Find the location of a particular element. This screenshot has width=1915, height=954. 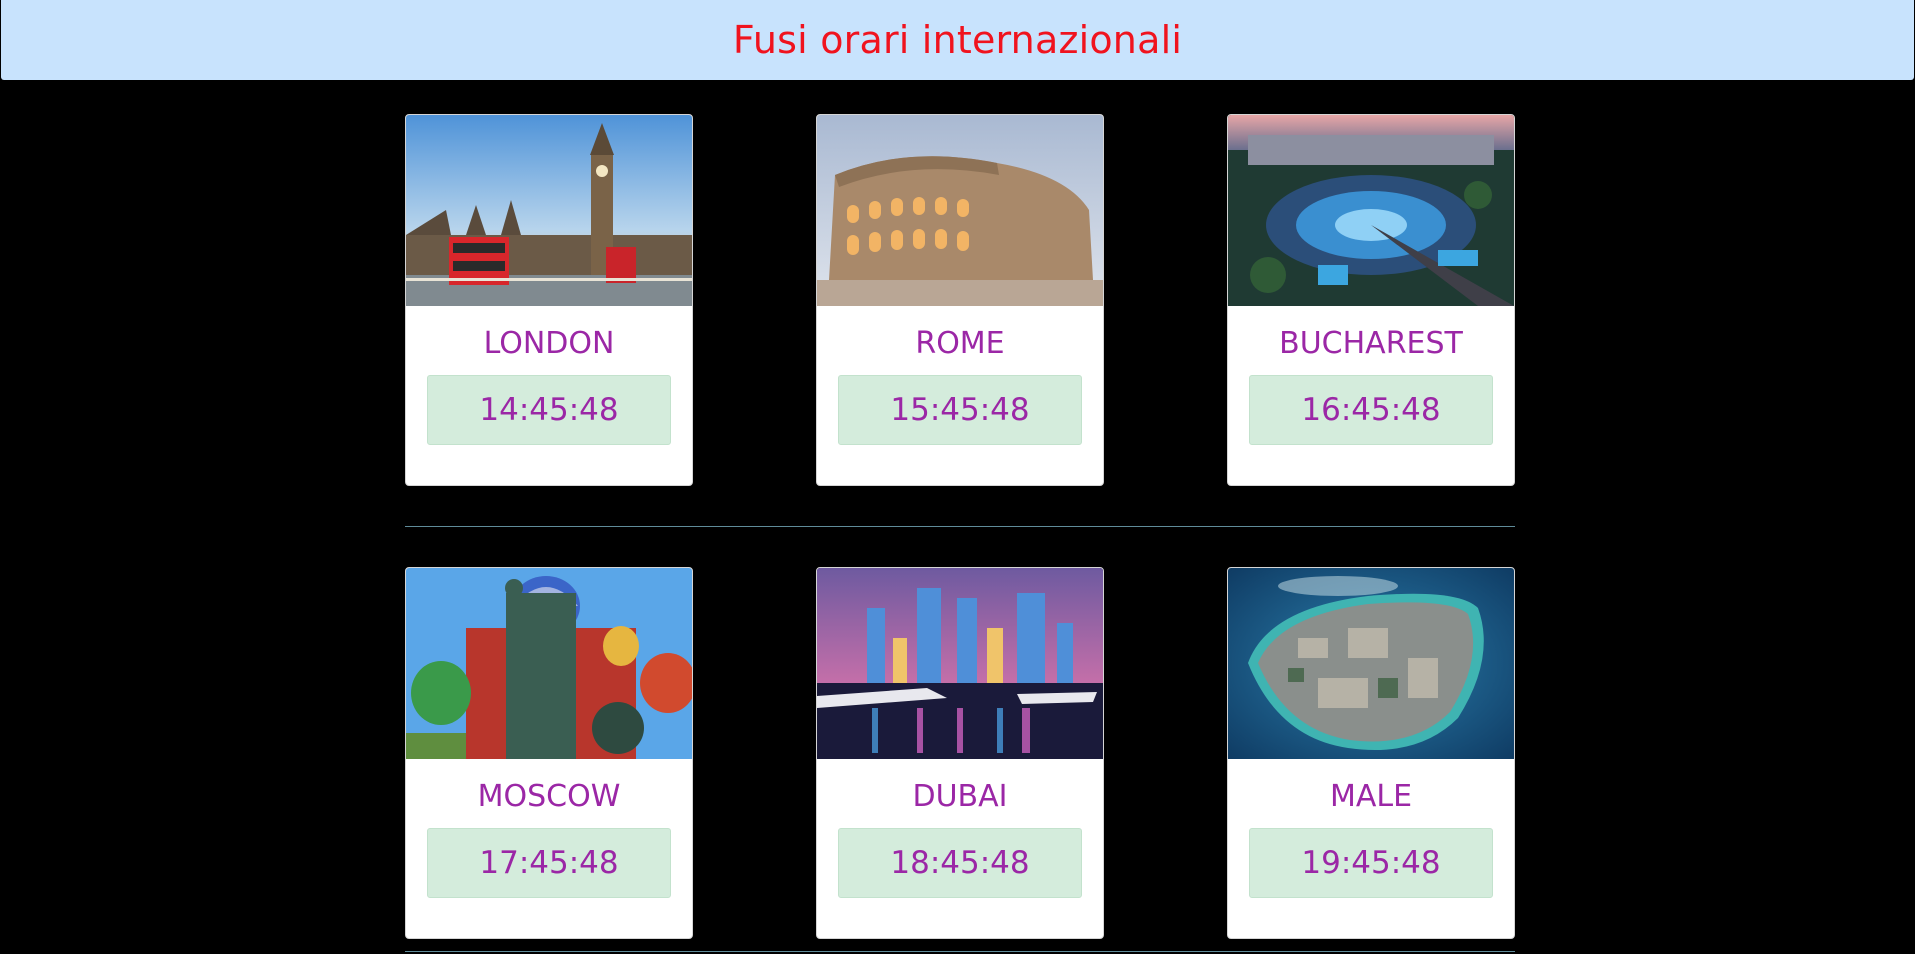

city-card-male: MALE 19:45:48 is located at coordinates (1371, 753).